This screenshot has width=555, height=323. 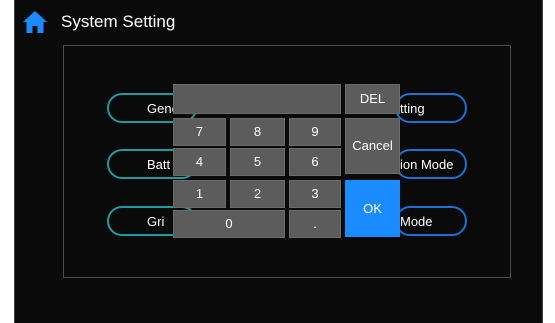 What do you see at coordinates (257, 132) in the screenshot?
I see `key-8: 8` at bounding box center [257, 132].